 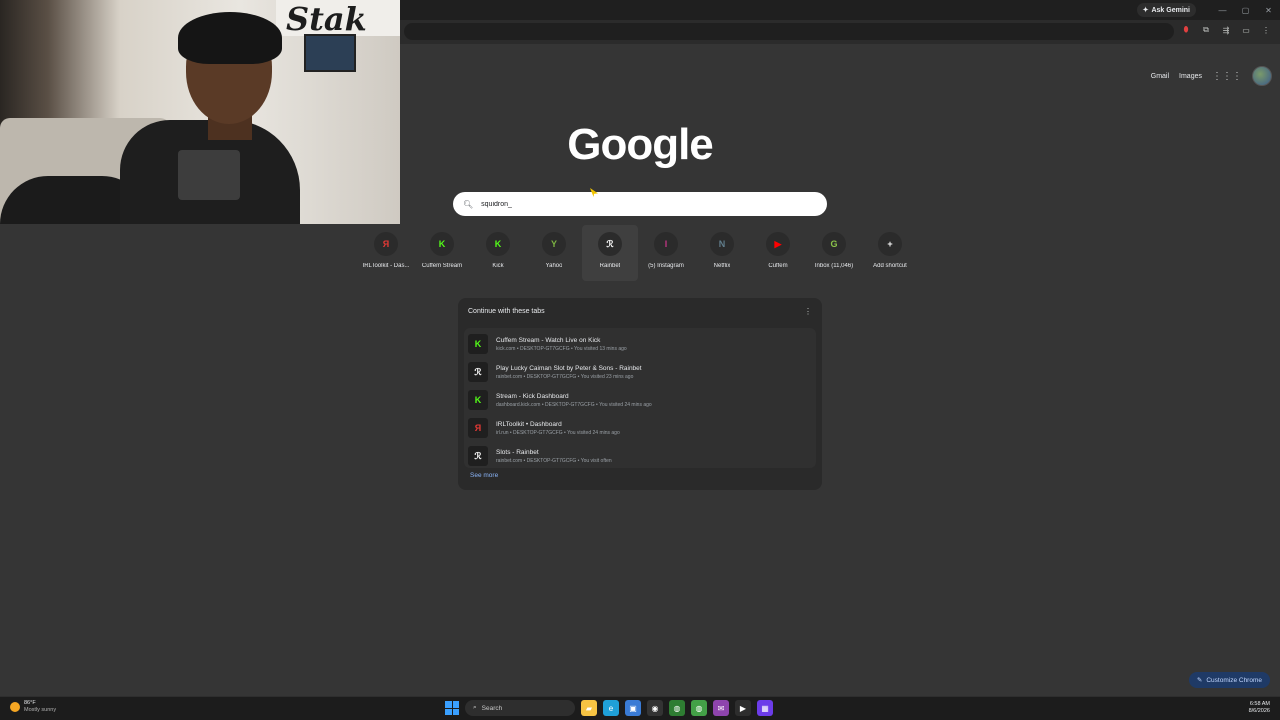 I want to click on tab-title: Slots - Rainbet, so click(x=517, y=452).